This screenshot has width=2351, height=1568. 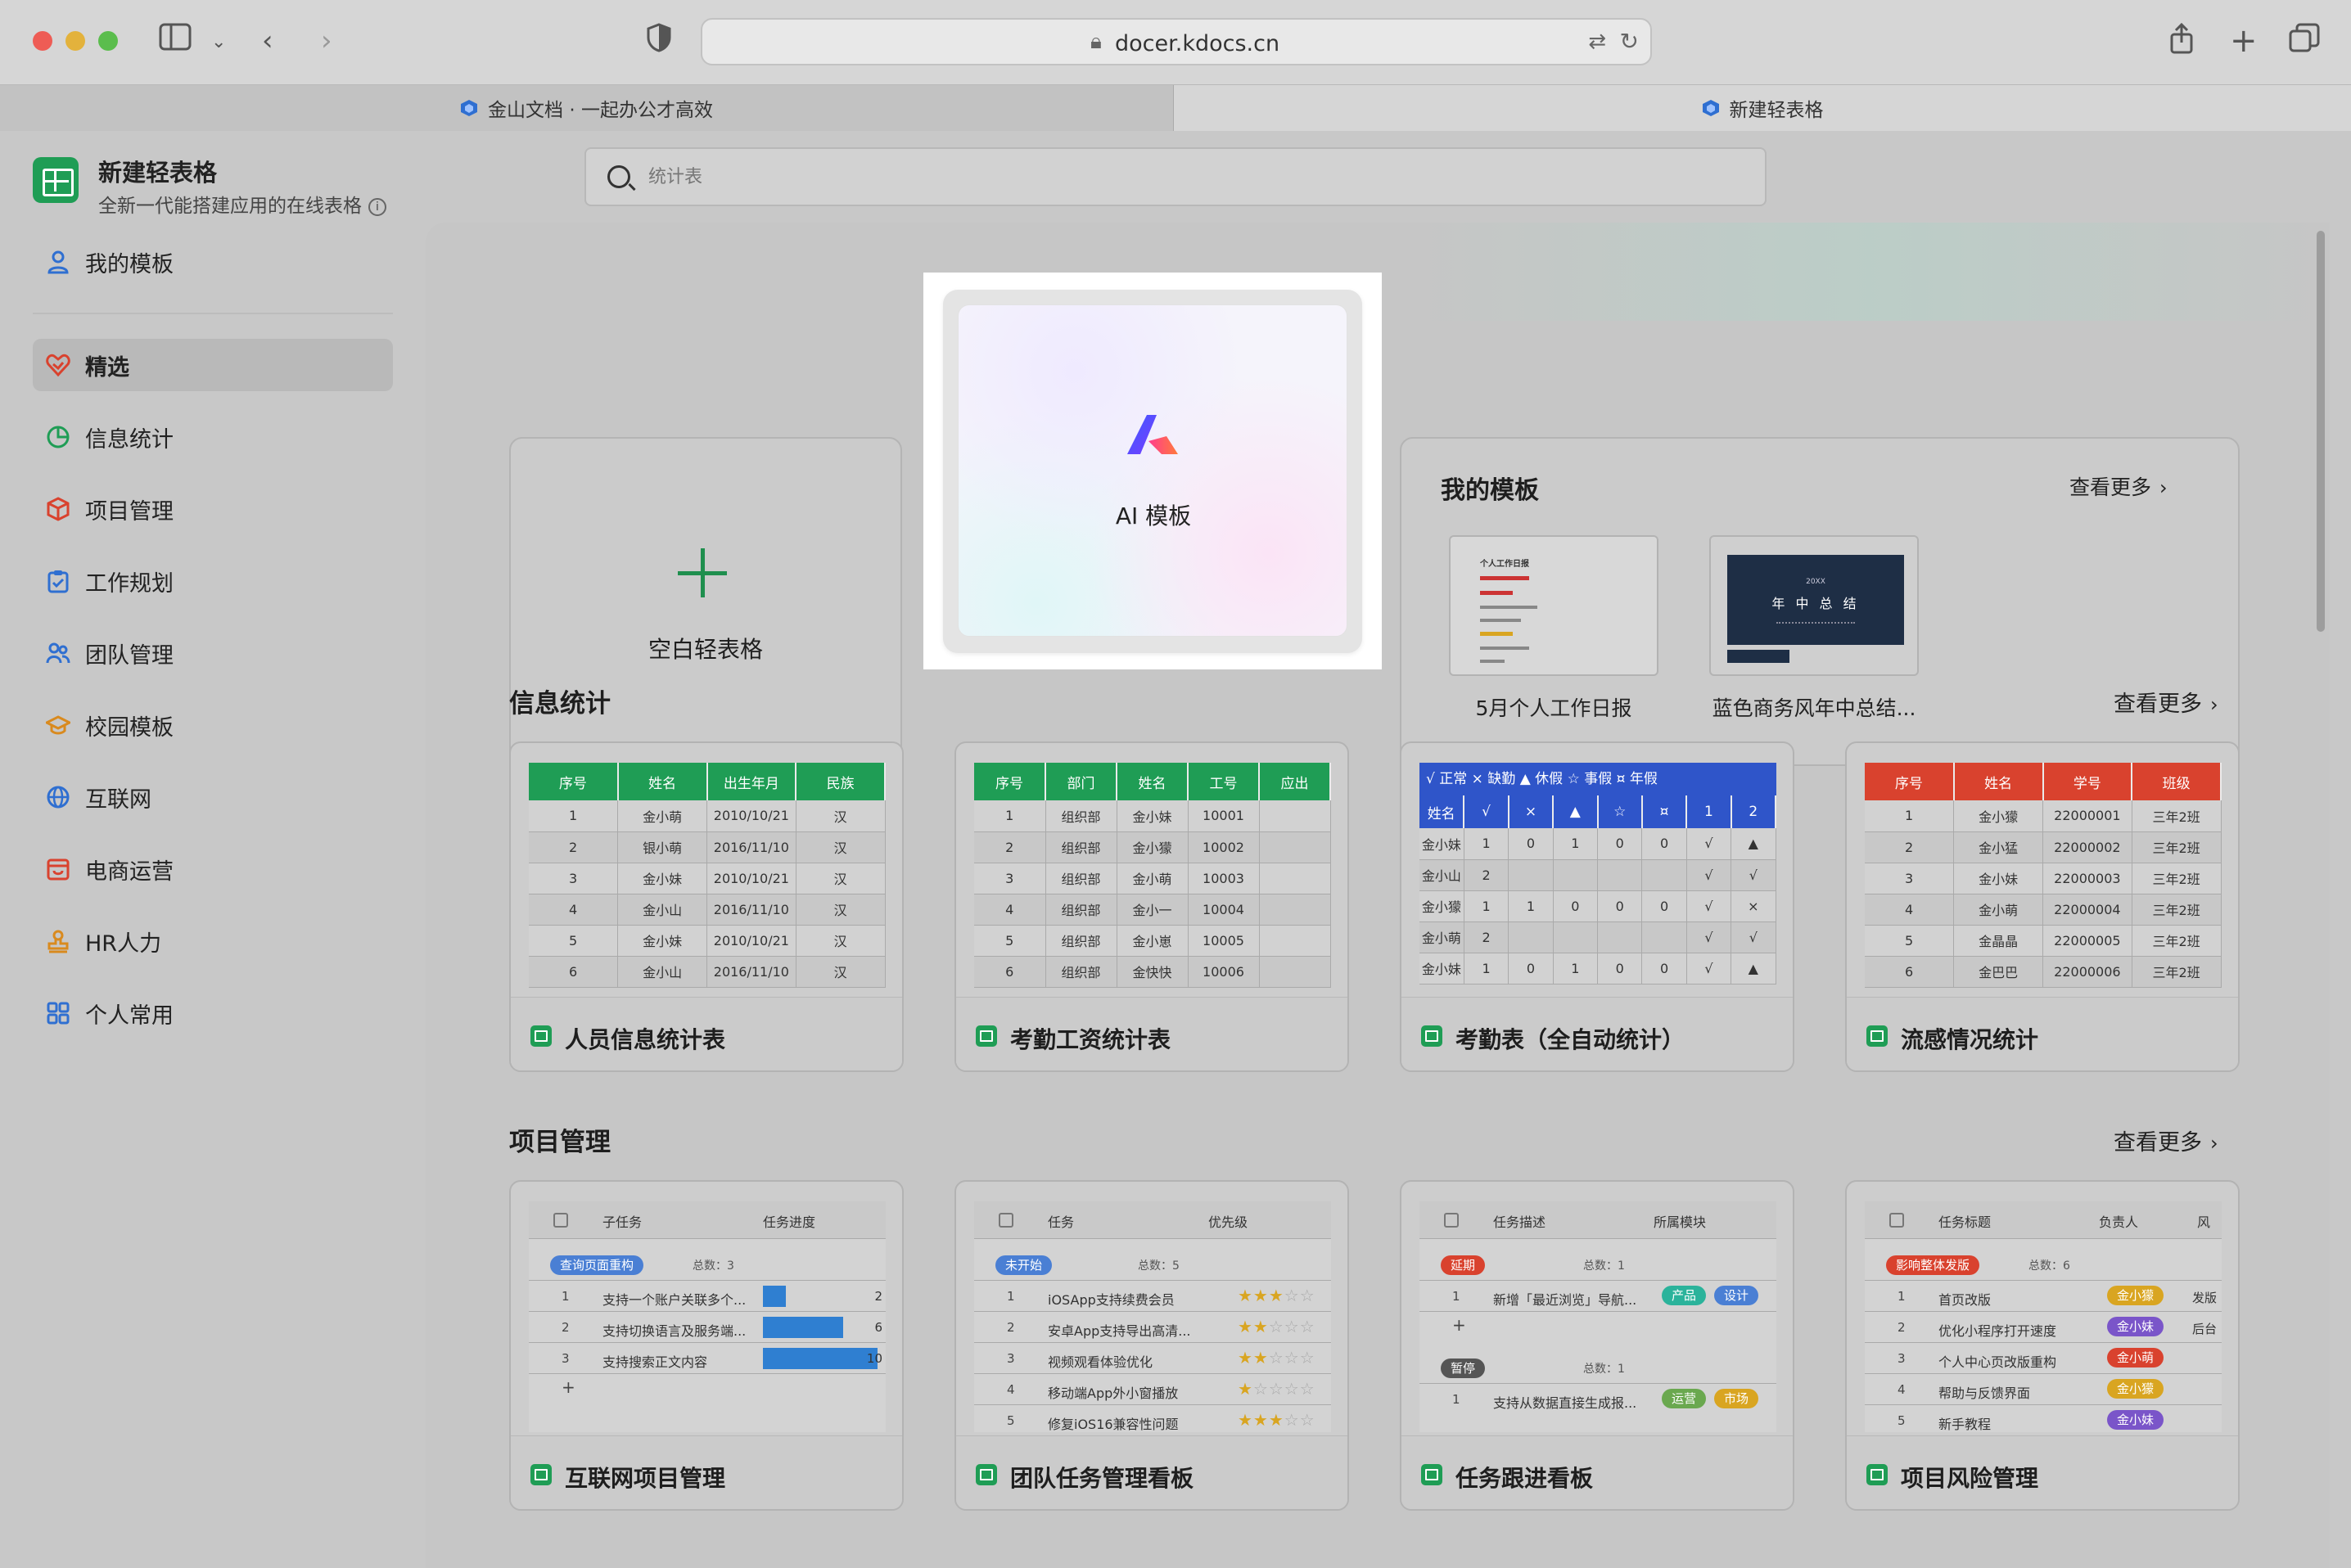 I want to click on table-cell: 2016/11/10, so click(x=751, y=910).